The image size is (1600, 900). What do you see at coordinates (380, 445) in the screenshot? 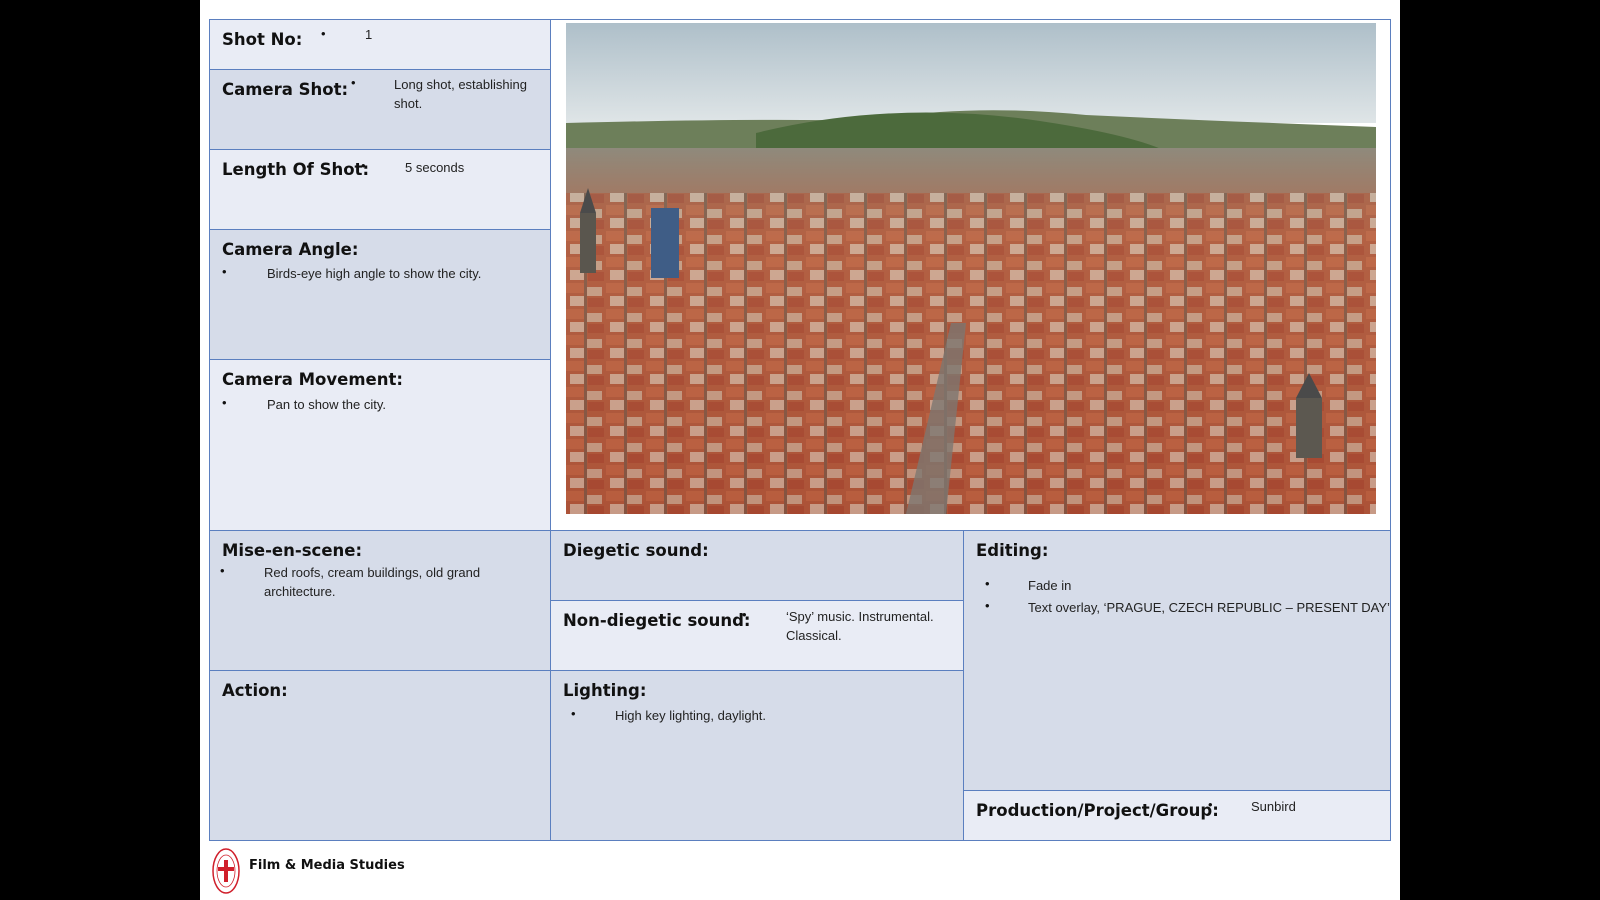
I see `camera-movement-cell: Camera Movement: • Pan to show the city.` at bounding box center [380, 445].